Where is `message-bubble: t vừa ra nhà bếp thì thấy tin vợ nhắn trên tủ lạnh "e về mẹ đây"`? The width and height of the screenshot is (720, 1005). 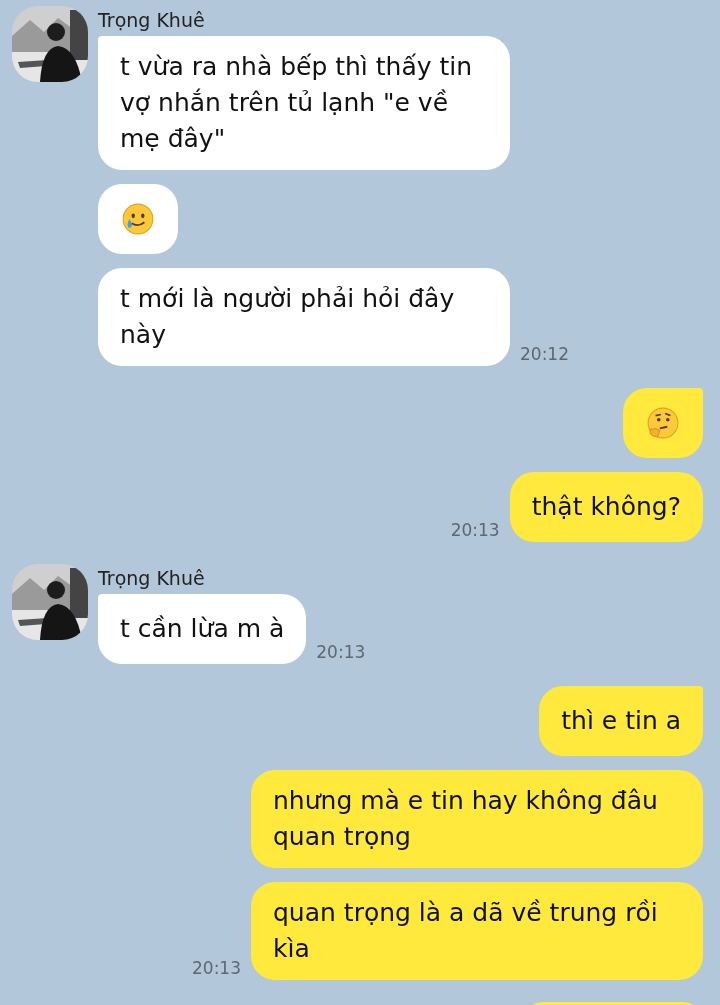 message-bubble: t vừa ra nhà bếp thì thấy tin vợ nhắn trên tủ lạnh "e về mẹ đây" is located at coordinates (304, 103).